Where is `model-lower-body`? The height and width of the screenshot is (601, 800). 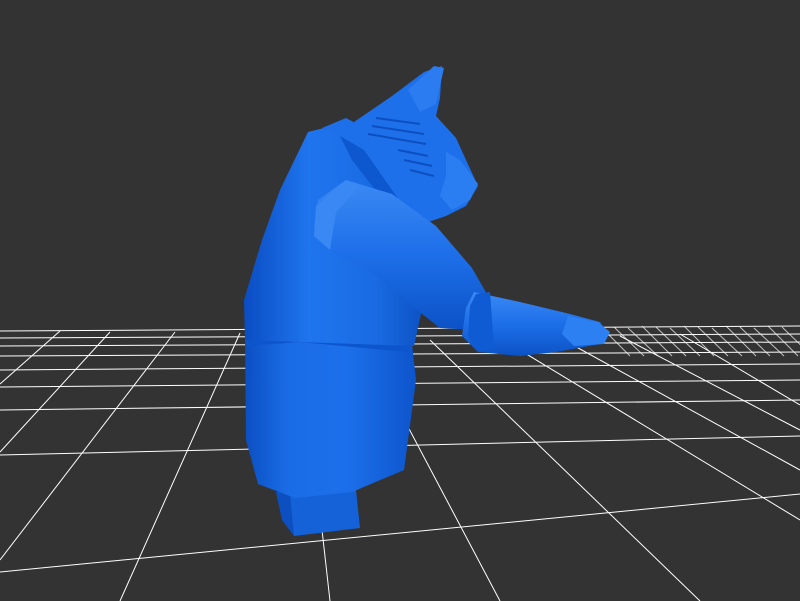 model-lower-body is located at coordinates (330, 417).